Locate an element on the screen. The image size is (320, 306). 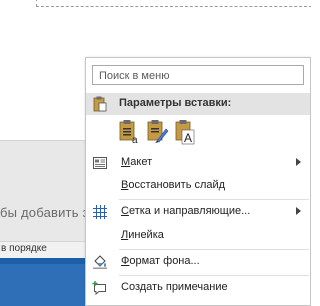
menu-item-layout-label: Макет is located at coordinates (137, 162).